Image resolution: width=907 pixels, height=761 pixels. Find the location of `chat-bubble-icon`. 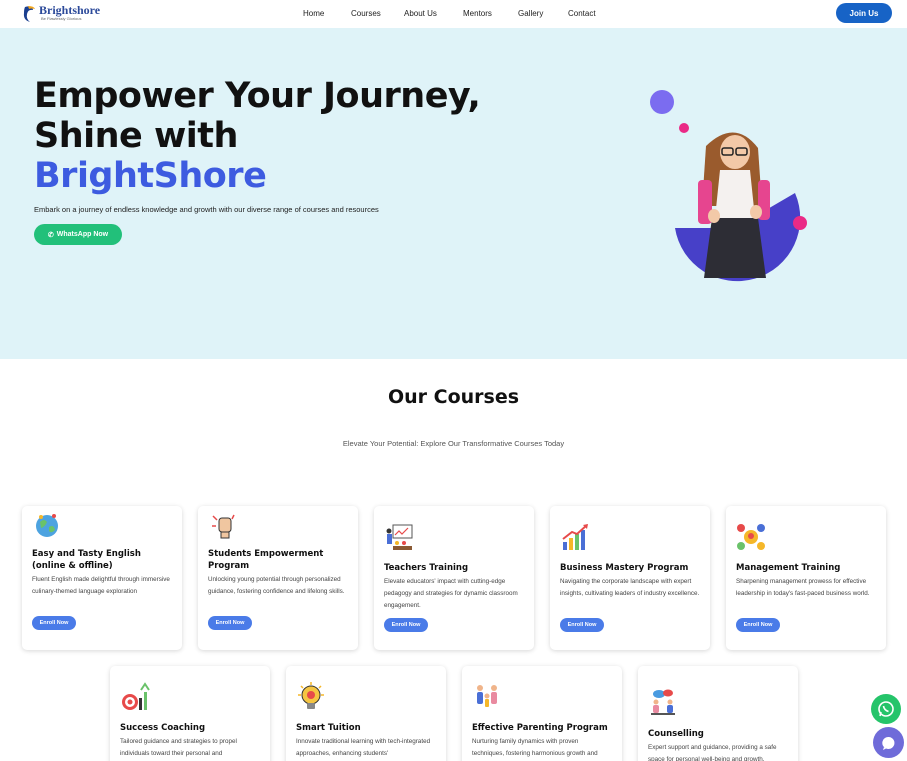

chat-bubble-icon is located at coordinates (887, 743).